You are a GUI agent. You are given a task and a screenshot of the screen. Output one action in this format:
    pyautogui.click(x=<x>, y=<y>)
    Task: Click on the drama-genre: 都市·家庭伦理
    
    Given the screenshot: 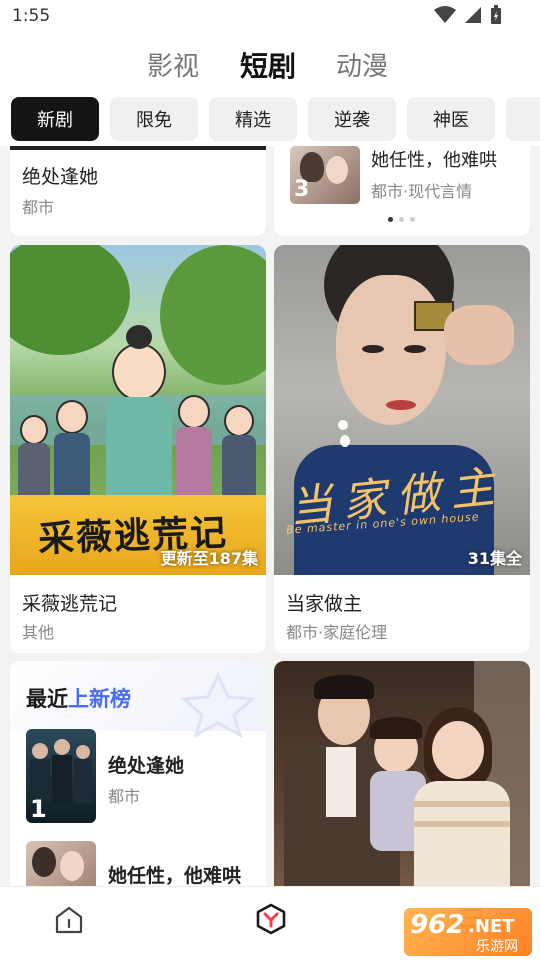 What is the action you would take?
    pyautogui.click(x=337, y=632)
    